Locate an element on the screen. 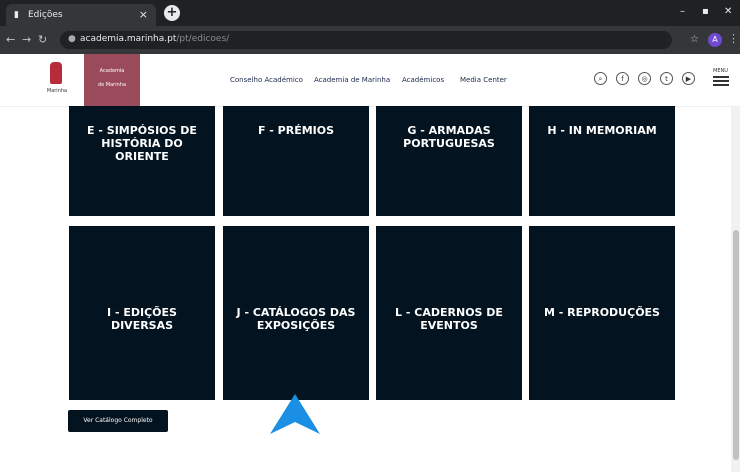 Image resolution: width=740 pixels, height=472 pixels. tile-in-memoriam: H - IN MEMORIAM is located at coordinates (602, 161).